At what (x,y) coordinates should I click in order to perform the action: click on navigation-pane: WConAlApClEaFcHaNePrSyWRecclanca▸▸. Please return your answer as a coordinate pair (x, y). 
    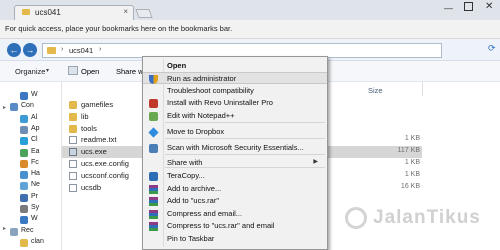
    Looking at the image, I should click on (31, 166).